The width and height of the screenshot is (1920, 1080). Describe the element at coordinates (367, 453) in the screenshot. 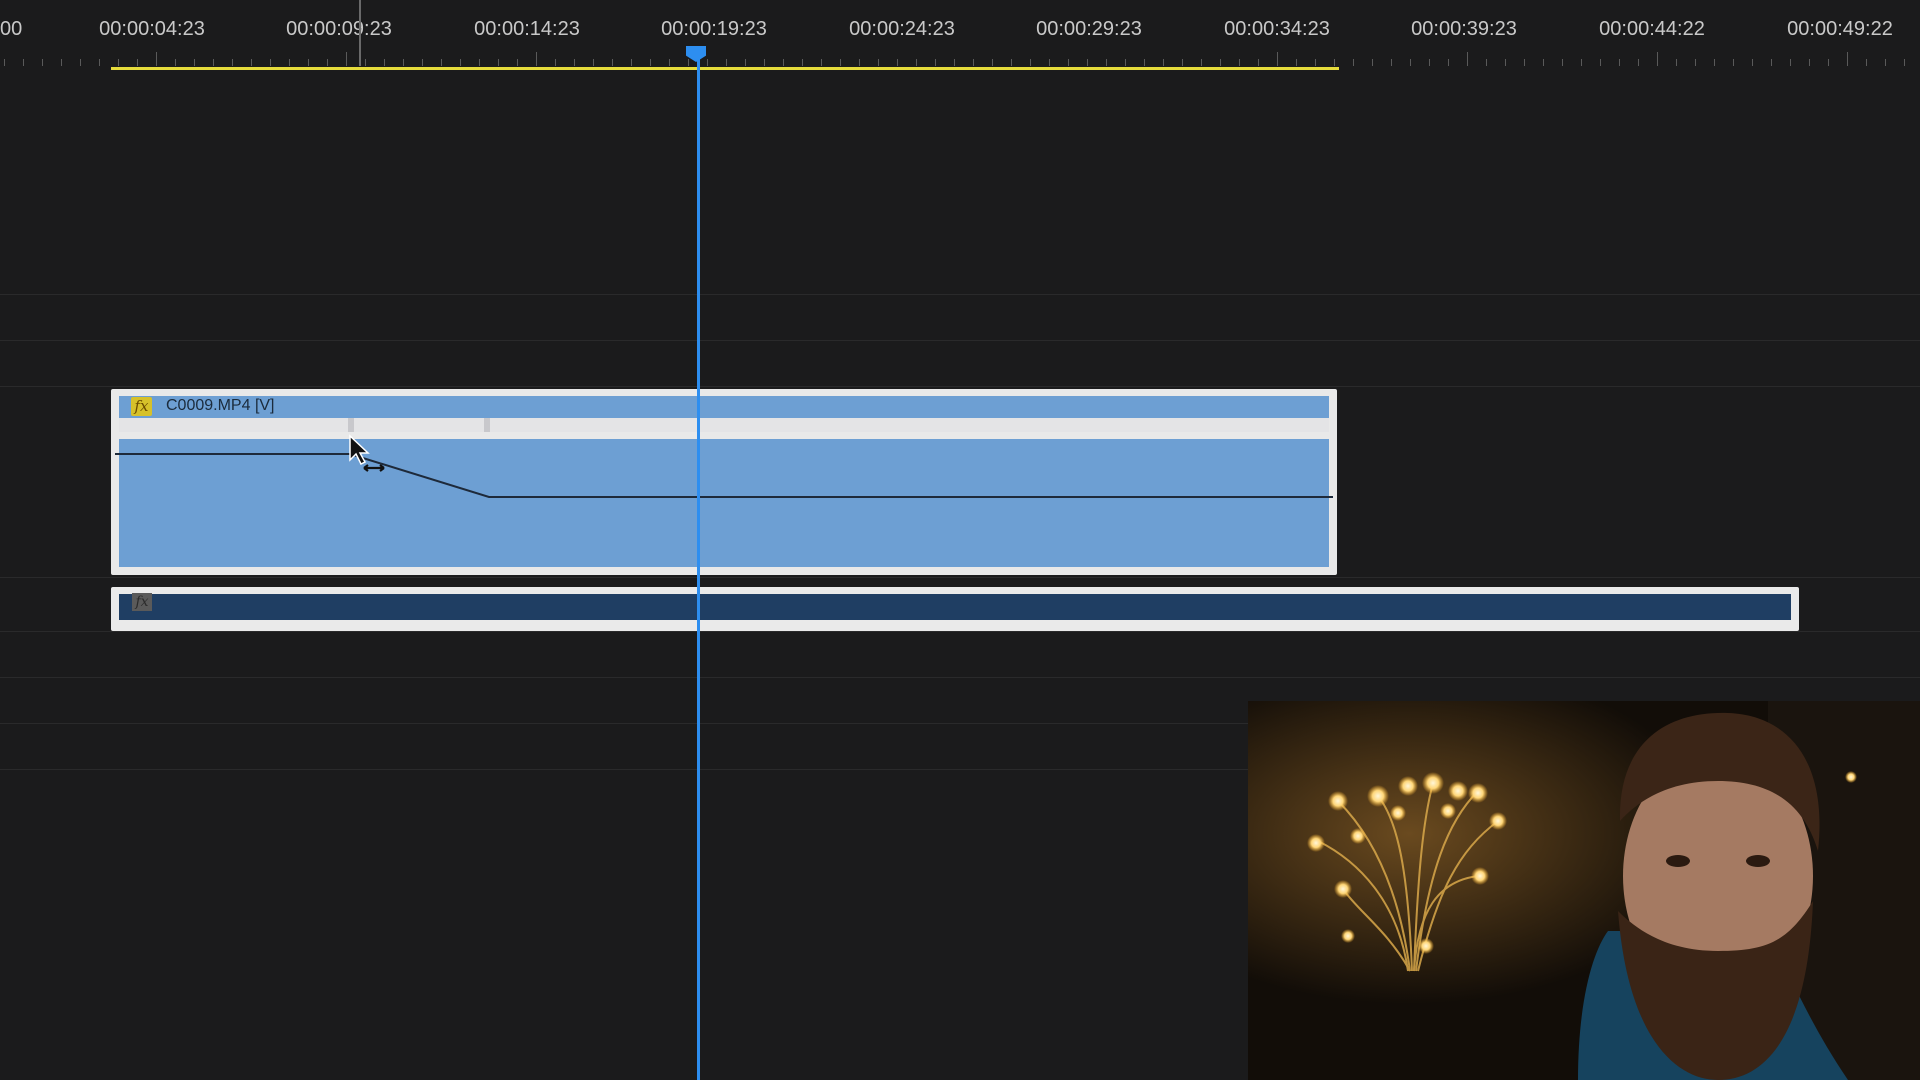

I see `arrow-pointer-with-resize-icon` at that location.